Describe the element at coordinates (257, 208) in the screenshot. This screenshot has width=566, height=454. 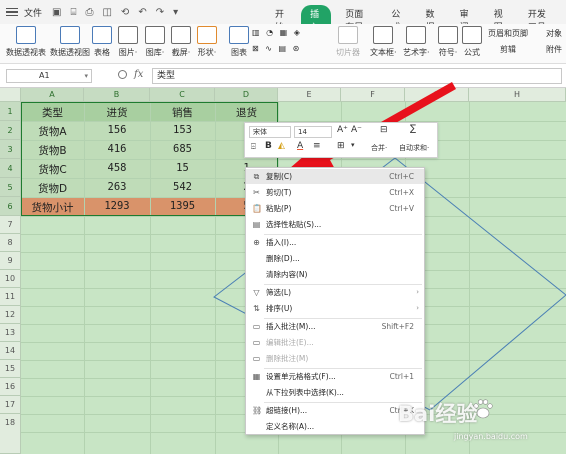
I see `paste-icon: 📋` at that location.